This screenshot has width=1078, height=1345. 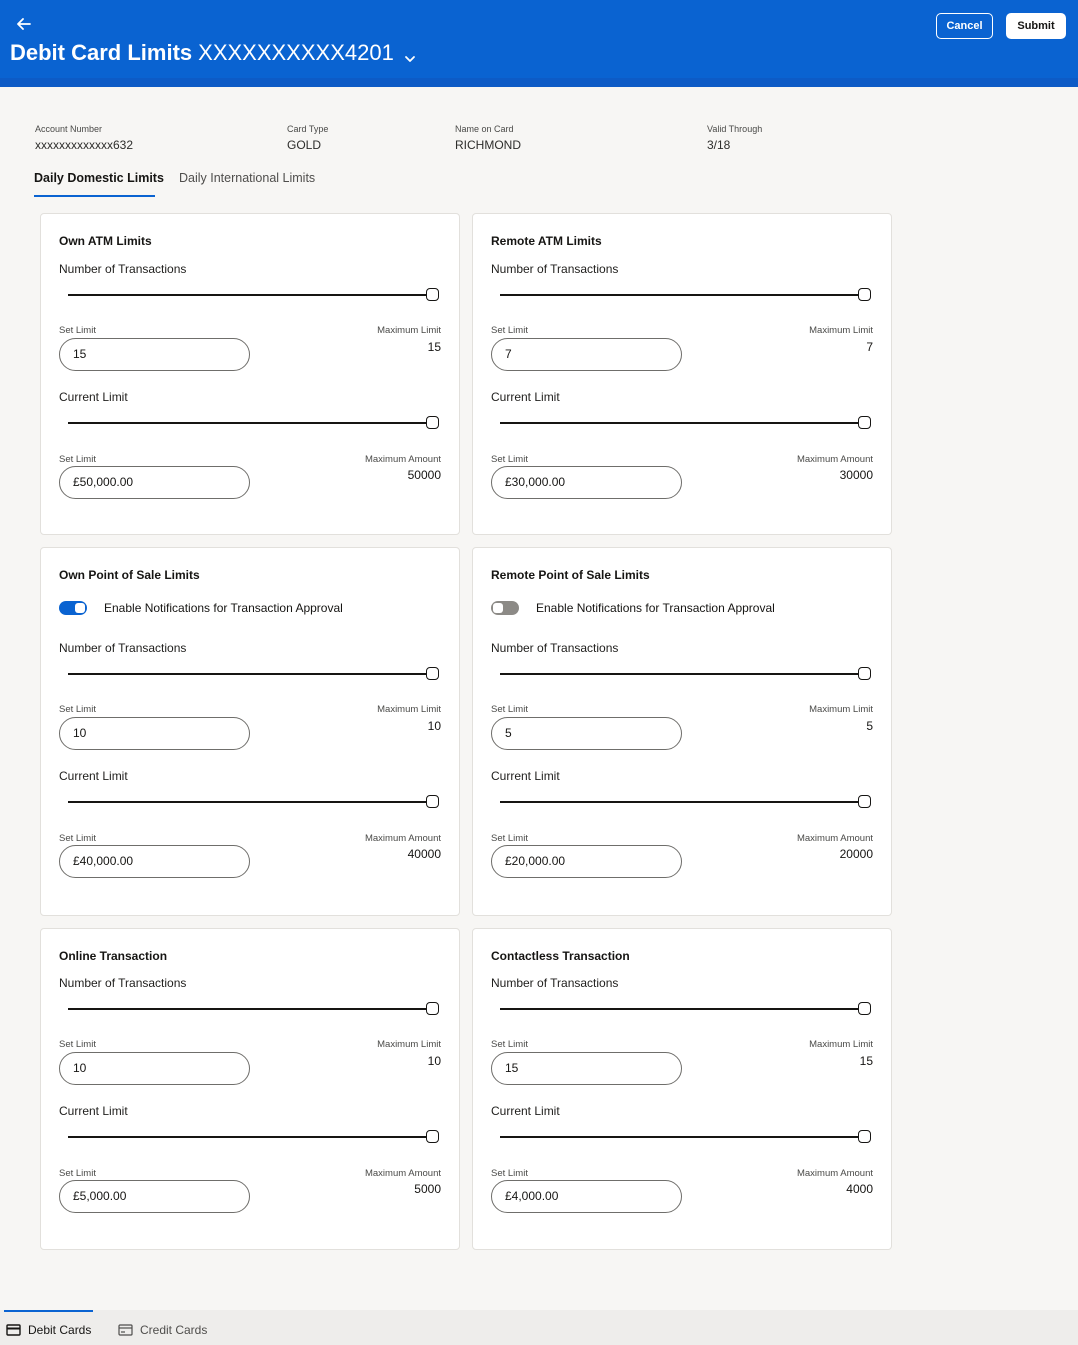 What do you see at coordinates (80, 608) in the screenshot?
I see `toggle-knob` at bounding box center [80, 608].